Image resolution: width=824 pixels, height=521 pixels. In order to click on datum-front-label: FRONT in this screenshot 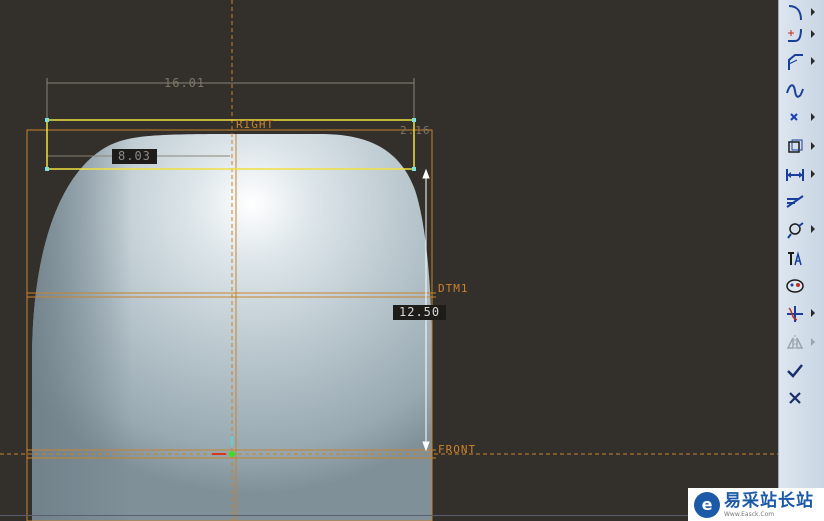, I will do `click(457, 449)`.